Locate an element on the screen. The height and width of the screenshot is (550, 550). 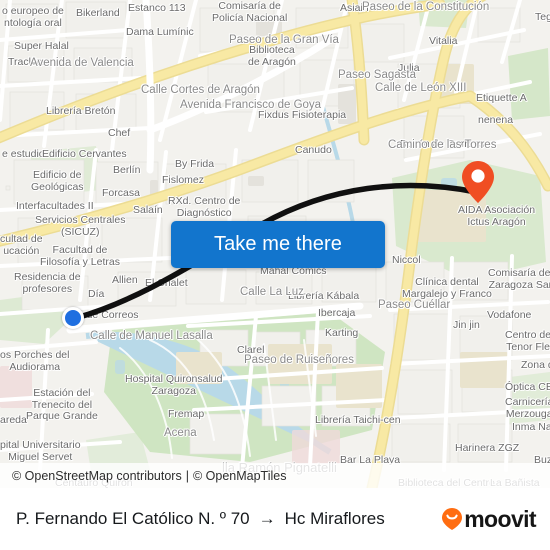
attribution-tiles: © OpenMapTiles is located at coordinates (240, 476).